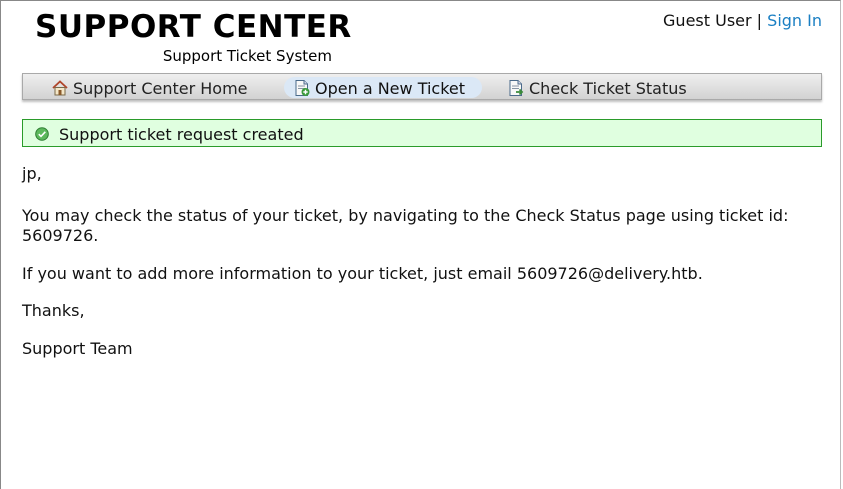 The width and height of the screenshot is (843, 489). I want to click on greeting-text: jp,, so click(32, 173).